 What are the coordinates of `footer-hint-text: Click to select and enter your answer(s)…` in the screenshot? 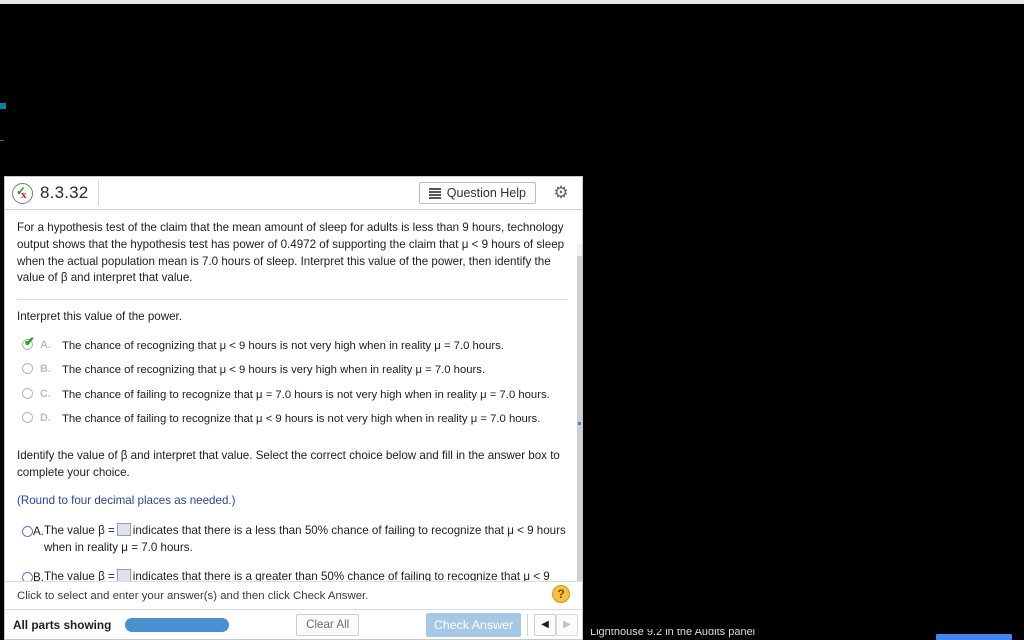 It's located at (193, 595).